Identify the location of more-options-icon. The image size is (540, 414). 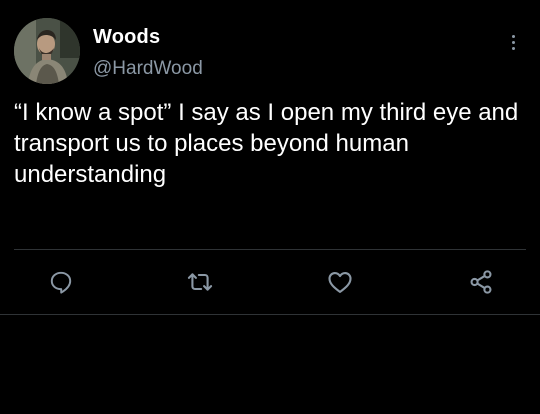
(513, 42).